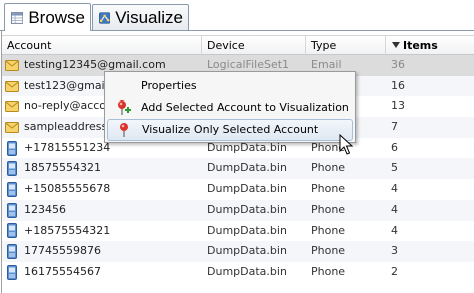 The image size is (474, 293). I want to click on column-header-items: Items, so click(430, 45).